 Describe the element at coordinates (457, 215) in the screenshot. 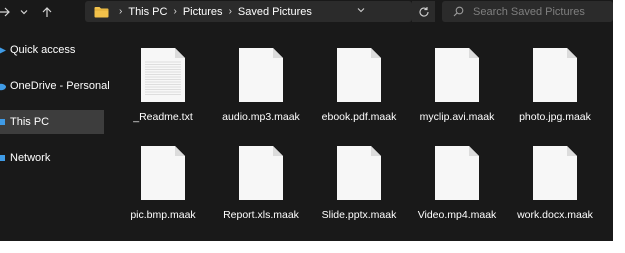

I see `file-name: Video.mp4.maak` at that location.